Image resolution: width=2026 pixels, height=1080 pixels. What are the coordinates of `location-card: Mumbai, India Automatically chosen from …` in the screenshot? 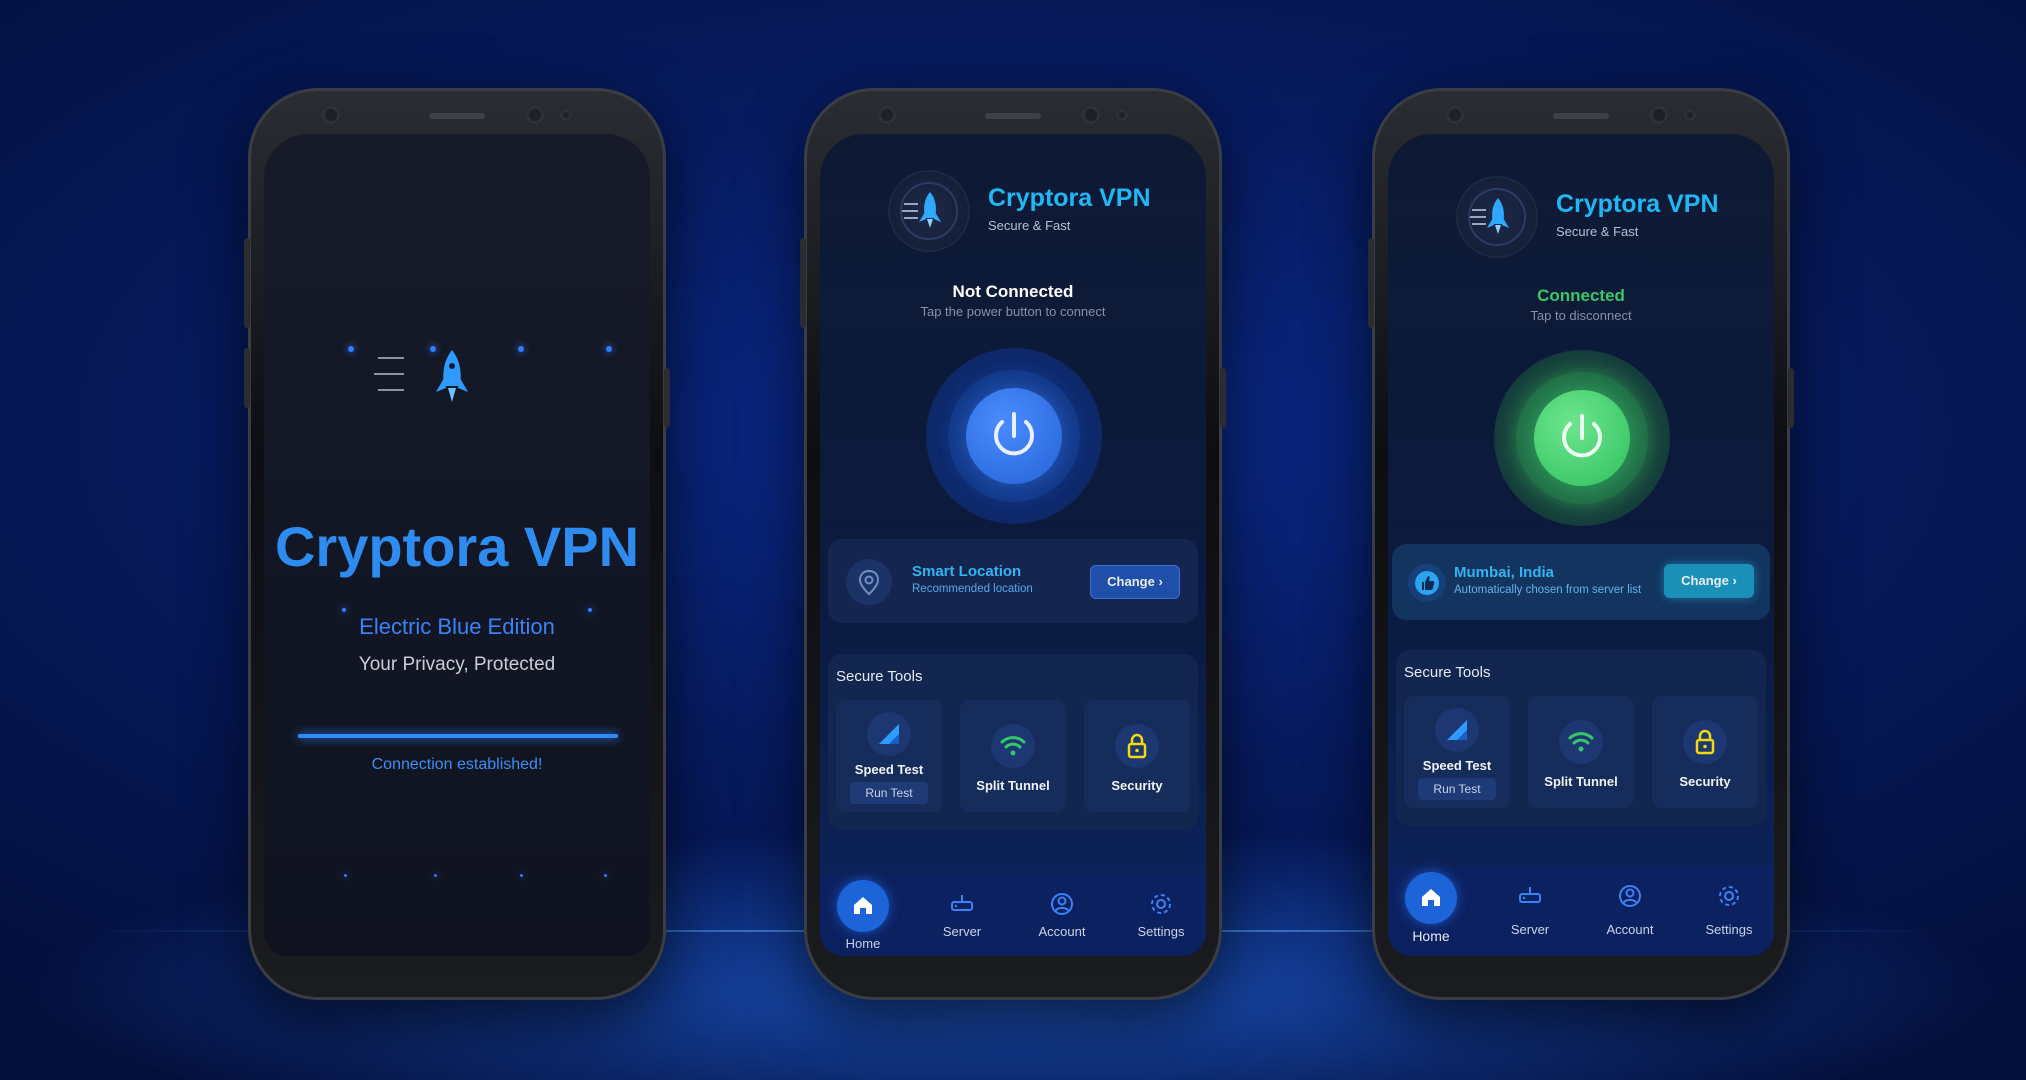 It's located at (1581, 582).